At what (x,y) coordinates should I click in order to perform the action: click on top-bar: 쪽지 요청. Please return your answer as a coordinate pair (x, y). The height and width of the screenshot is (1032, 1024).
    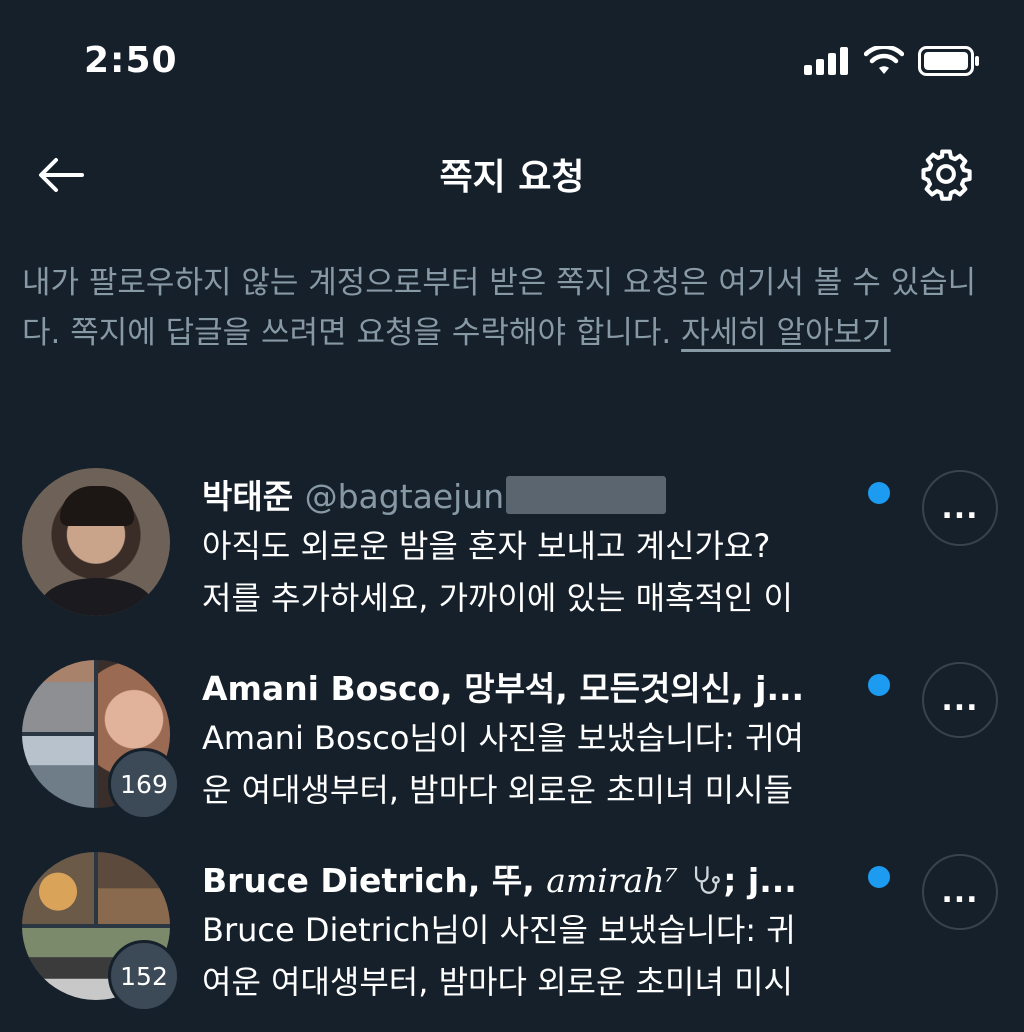
    Looking at the image, I should click on (512, 175).